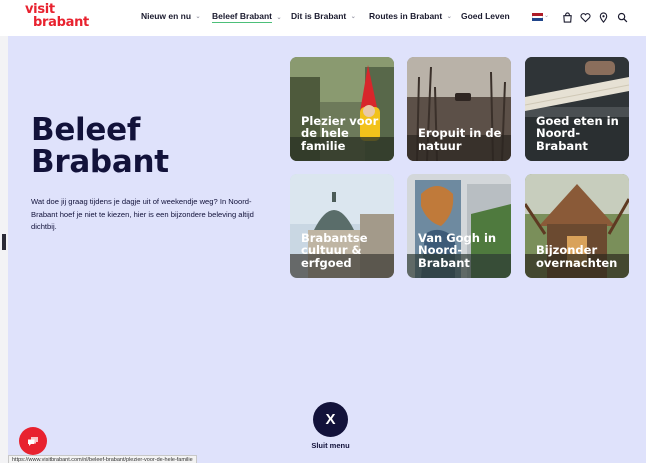  I want to click on card-plezier-voor-de-hele-familie: Plezier voor de hele familie, so click(342, 109).